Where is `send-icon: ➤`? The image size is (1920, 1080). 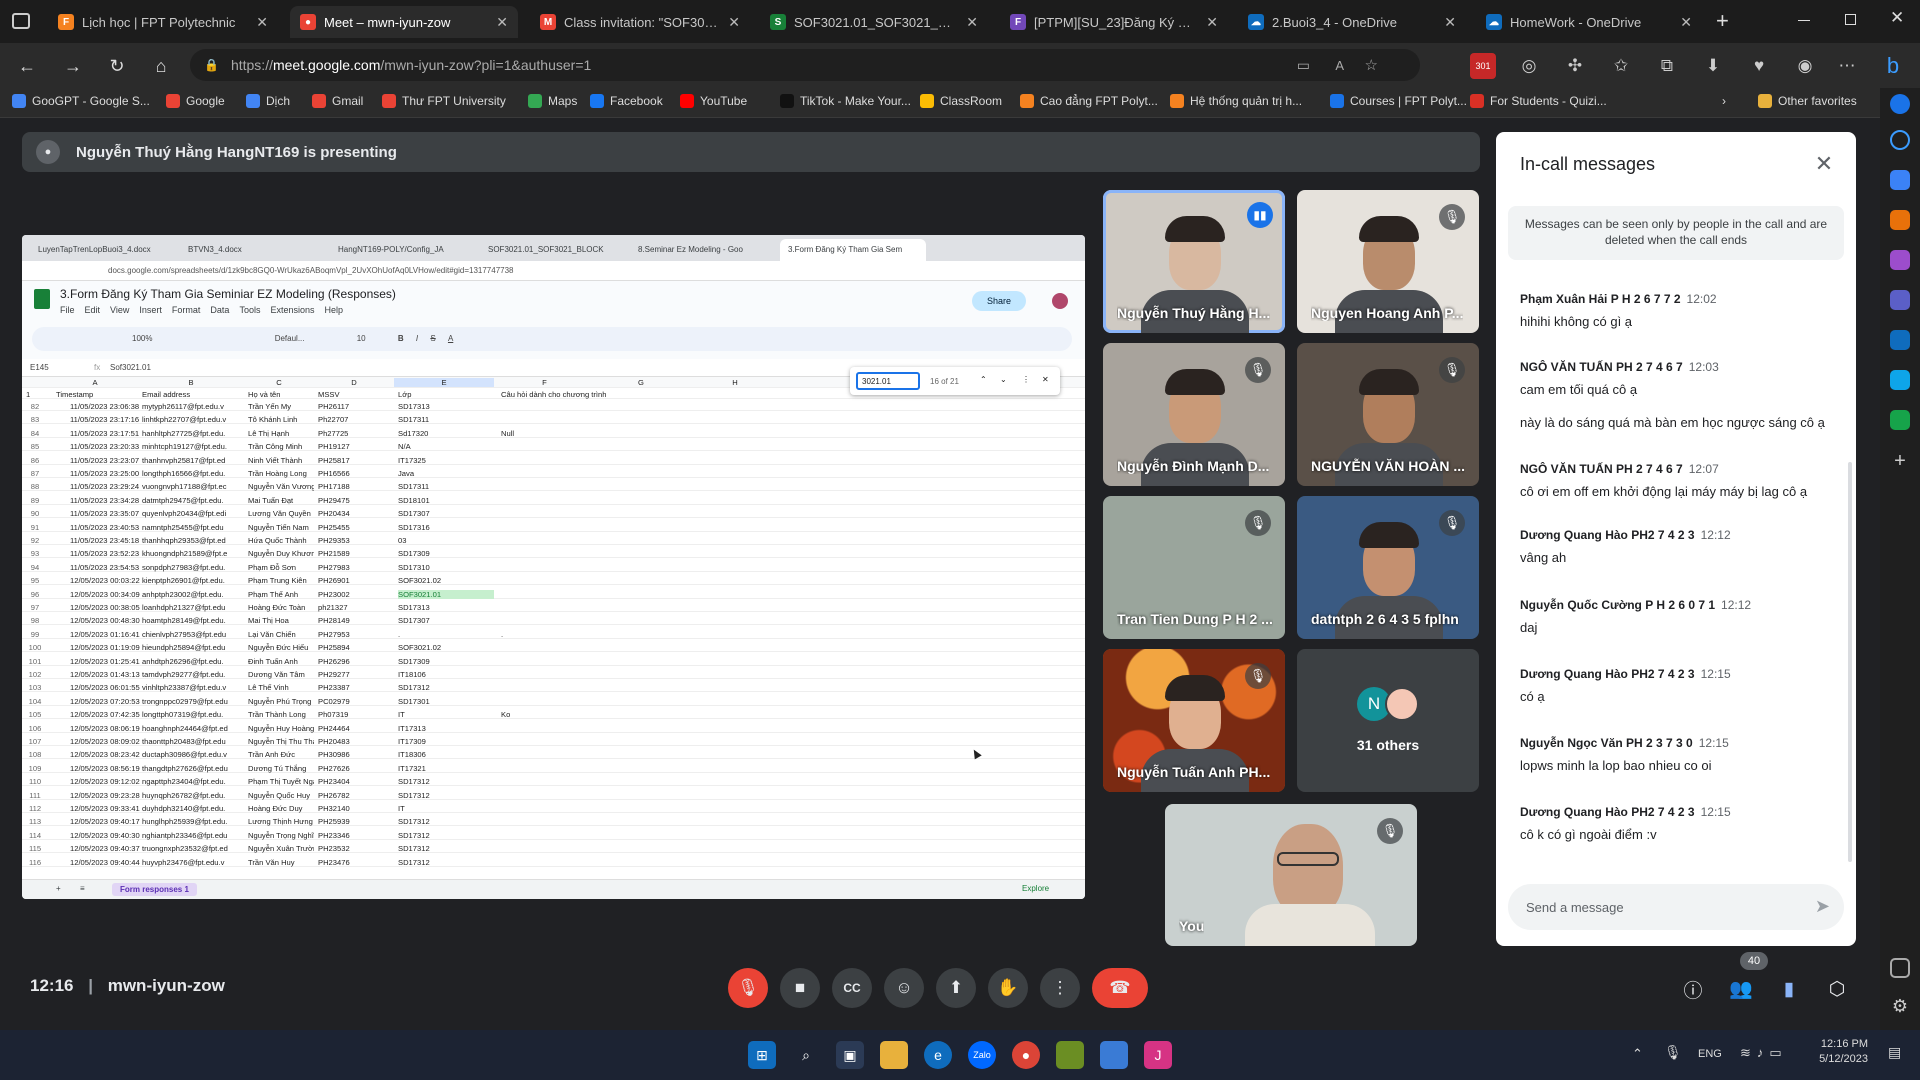
send-icon: ➤ is located at coordinates (1822, 906).